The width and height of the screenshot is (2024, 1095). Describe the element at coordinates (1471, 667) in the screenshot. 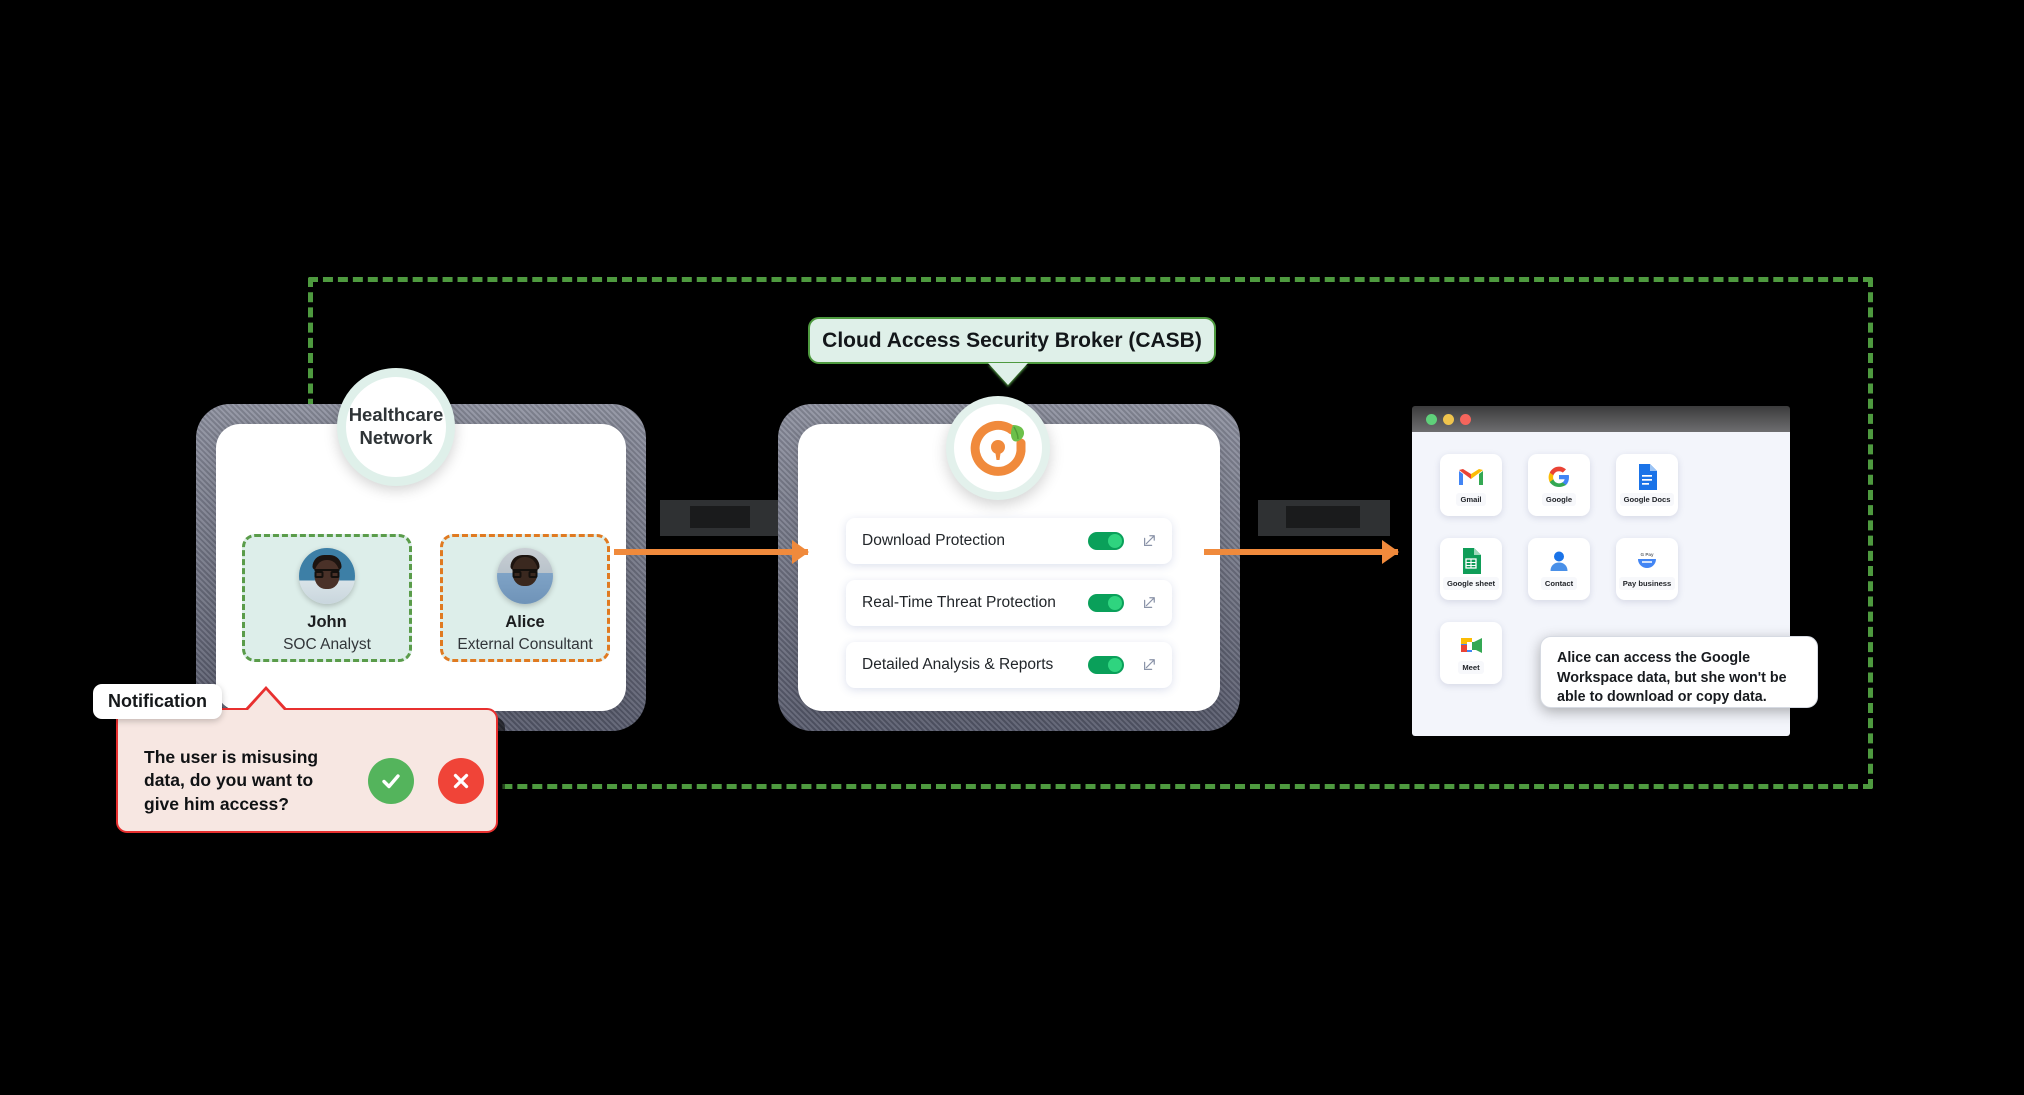

I see `app-label: Meet` at that location.